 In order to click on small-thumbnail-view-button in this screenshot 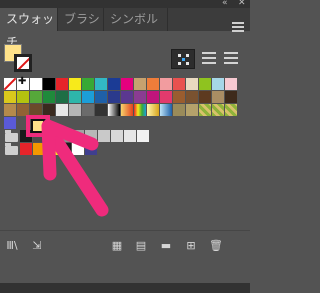, I will do `click(231, 59)`.